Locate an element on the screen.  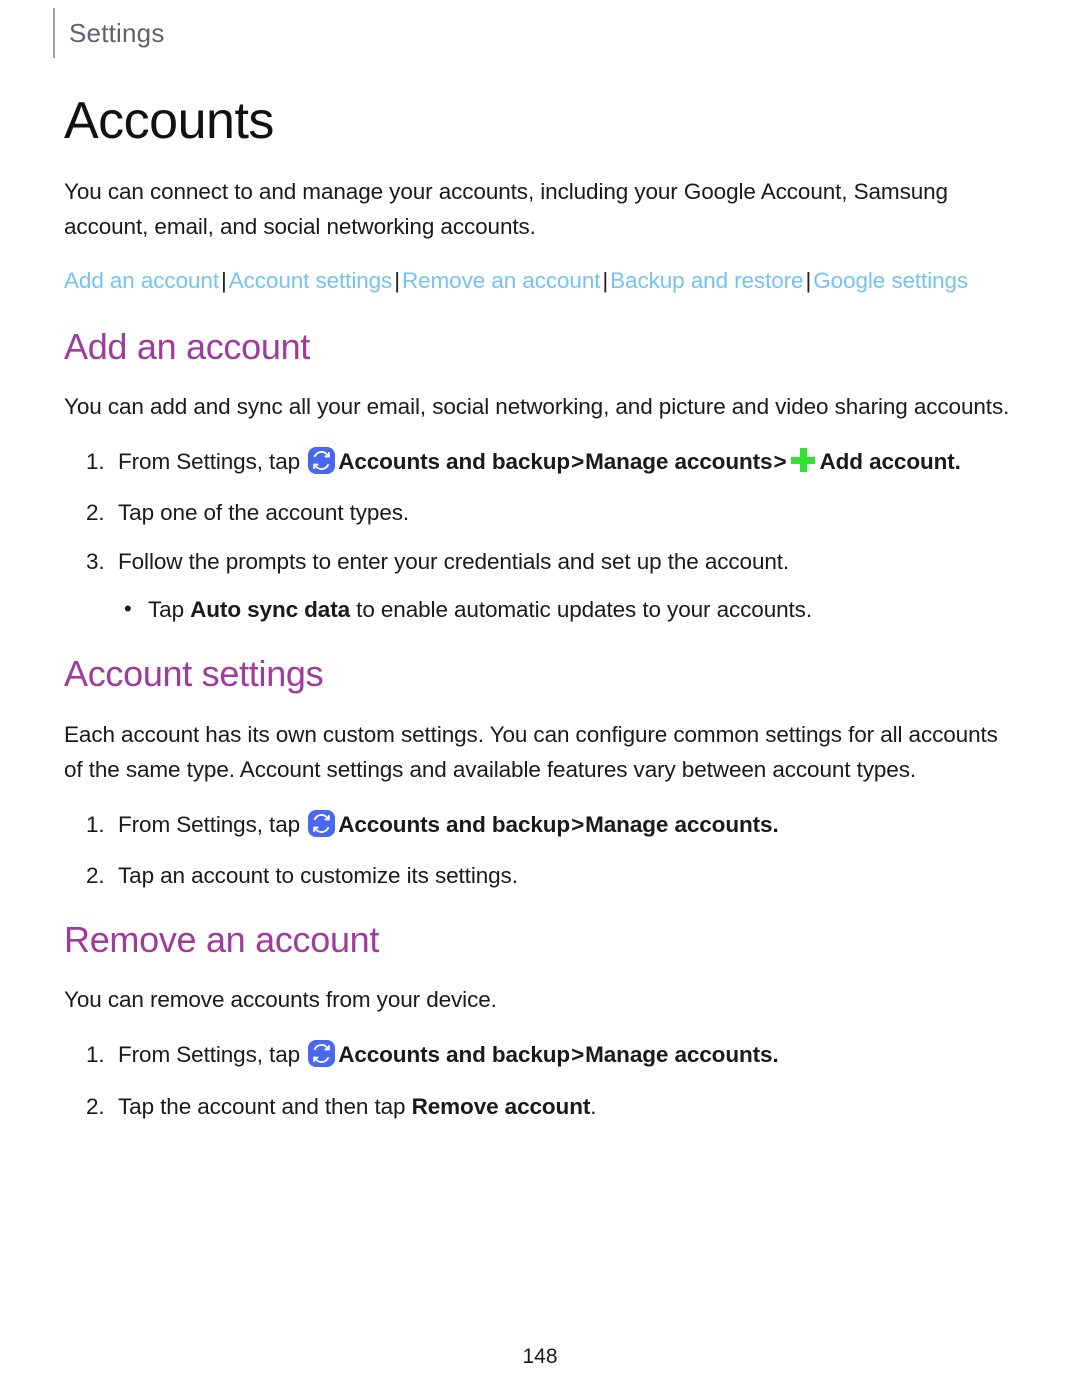
sub-bullet-bold-auto-sync-data: Auto sync data is located at coordinates (270, 610).